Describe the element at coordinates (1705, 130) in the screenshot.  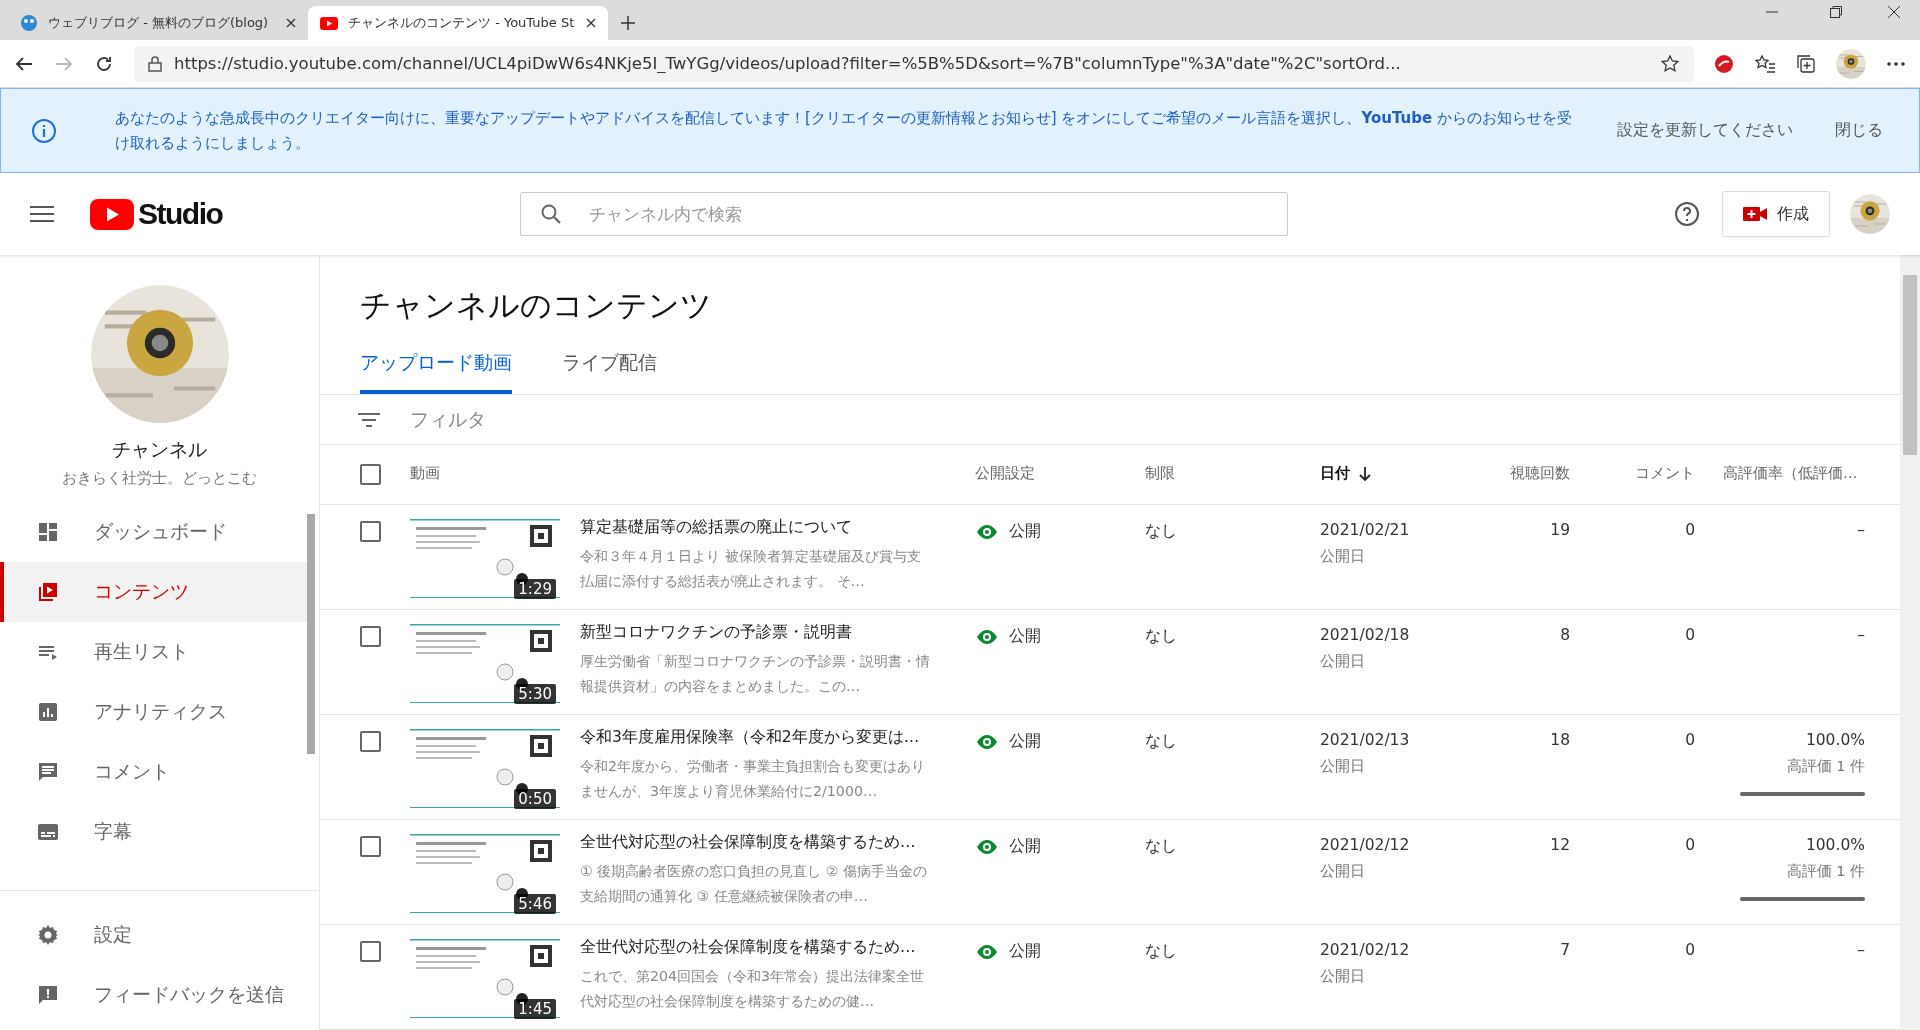
I see `update-settings-button: 設定を更新してください` at that location.